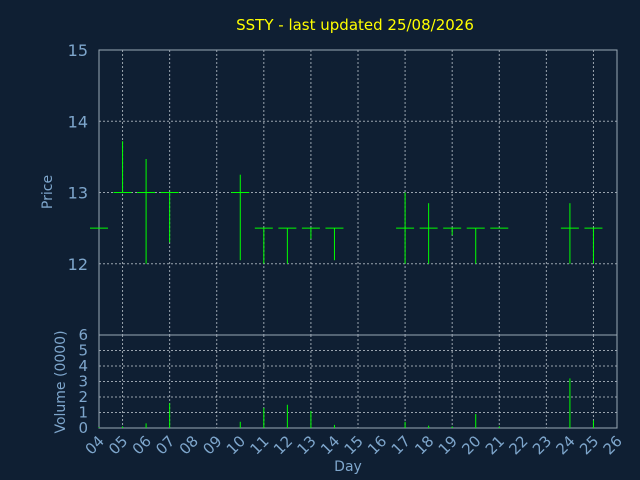  I want to click on price-axis-label: Price, so click(48, 192).